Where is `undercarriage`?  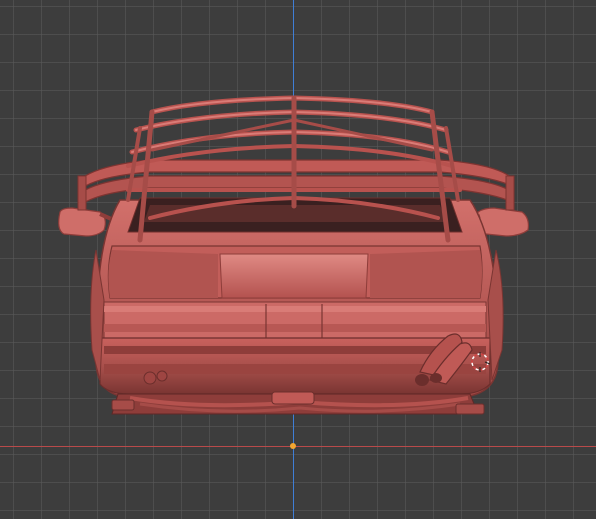 undercarriage is located at coordinates (298, 403).